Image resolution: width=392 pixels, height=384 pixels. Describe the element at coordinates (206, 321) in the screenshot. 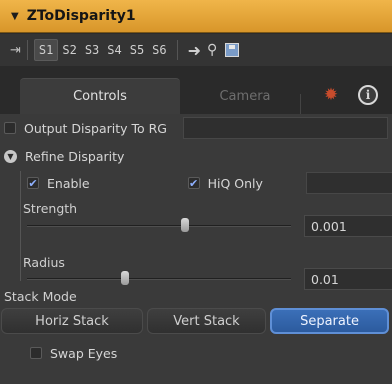

I see `vert-stack-button: Vert Stack` at that location.